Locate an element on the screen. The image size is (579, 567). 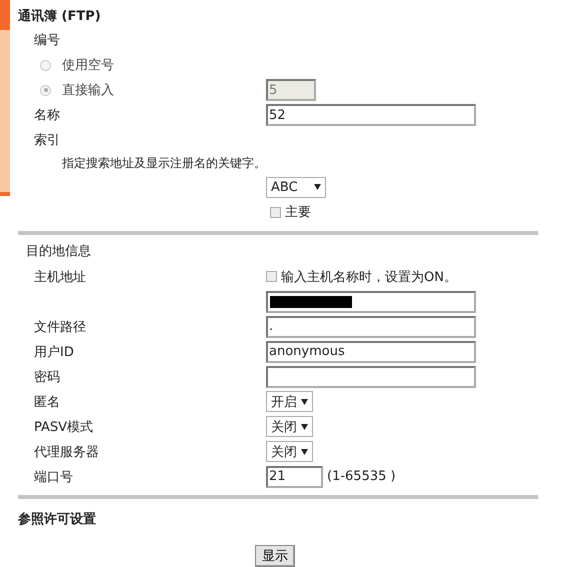
name-field: 52 is located at coordinates (371, 115).